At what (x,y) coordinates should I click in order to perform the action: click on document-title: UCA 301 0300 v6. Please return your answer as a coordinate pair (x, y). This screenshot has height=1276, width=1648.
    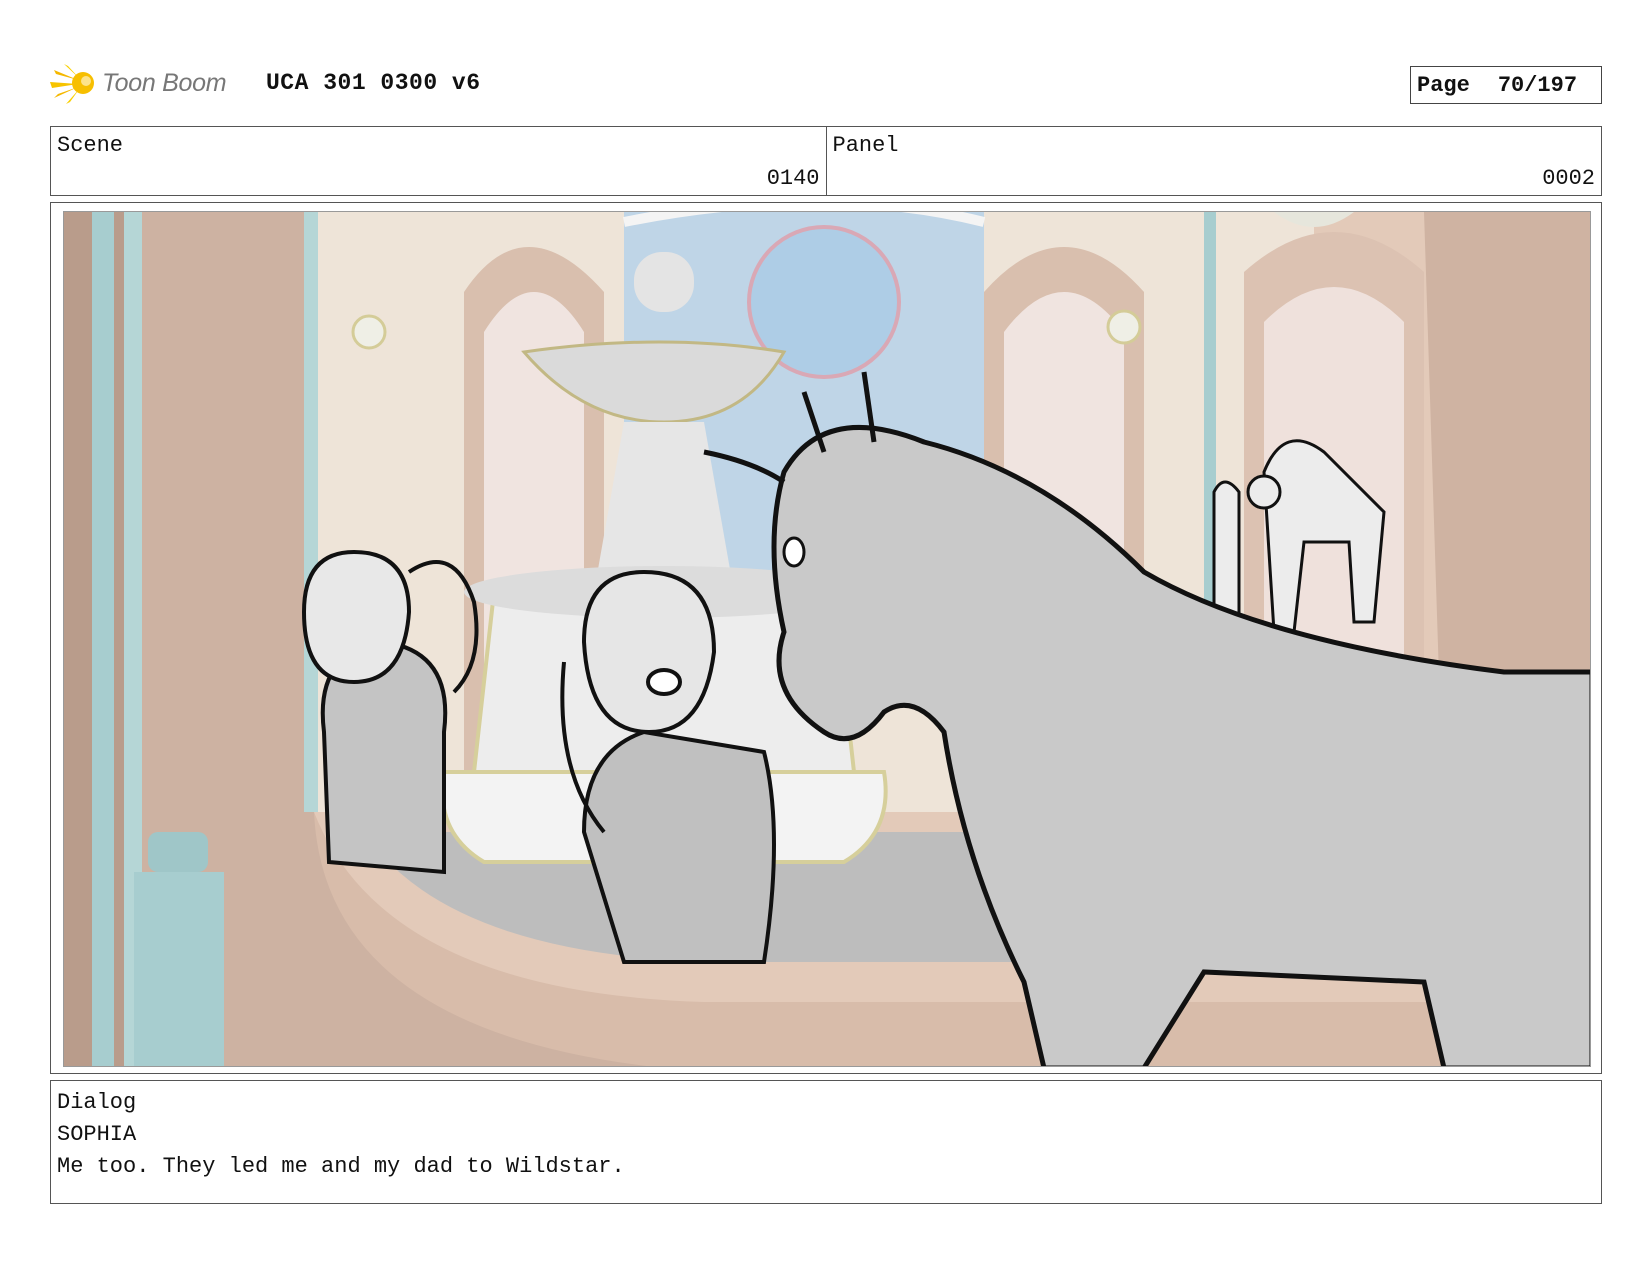
    Looking at the image, I should click on (373, 83).